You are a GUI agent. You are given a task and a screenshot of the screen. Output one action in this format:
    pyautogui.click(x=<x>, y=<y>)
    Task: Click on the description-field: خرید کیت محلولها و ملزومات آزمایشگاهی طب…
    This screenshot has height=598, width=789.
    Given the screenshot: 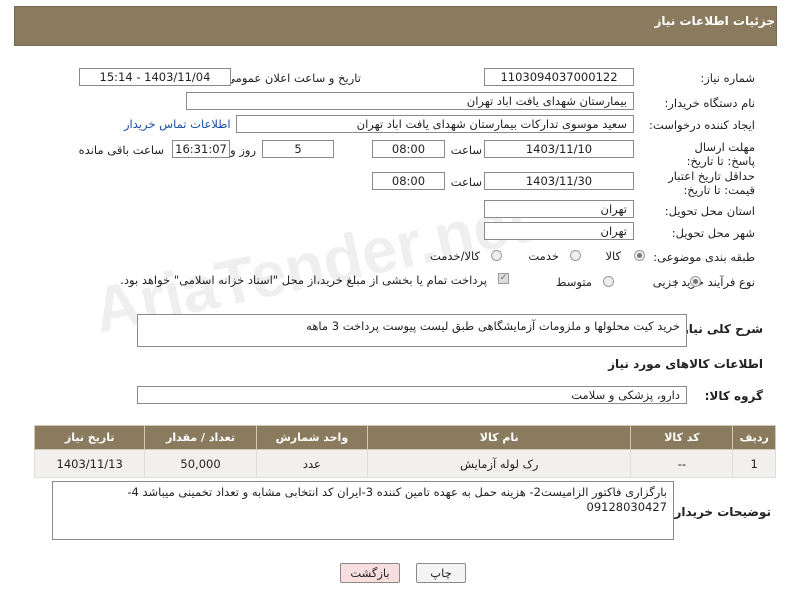 What is the action you would take?
    pyautogui.click(x=412, y=330)
    